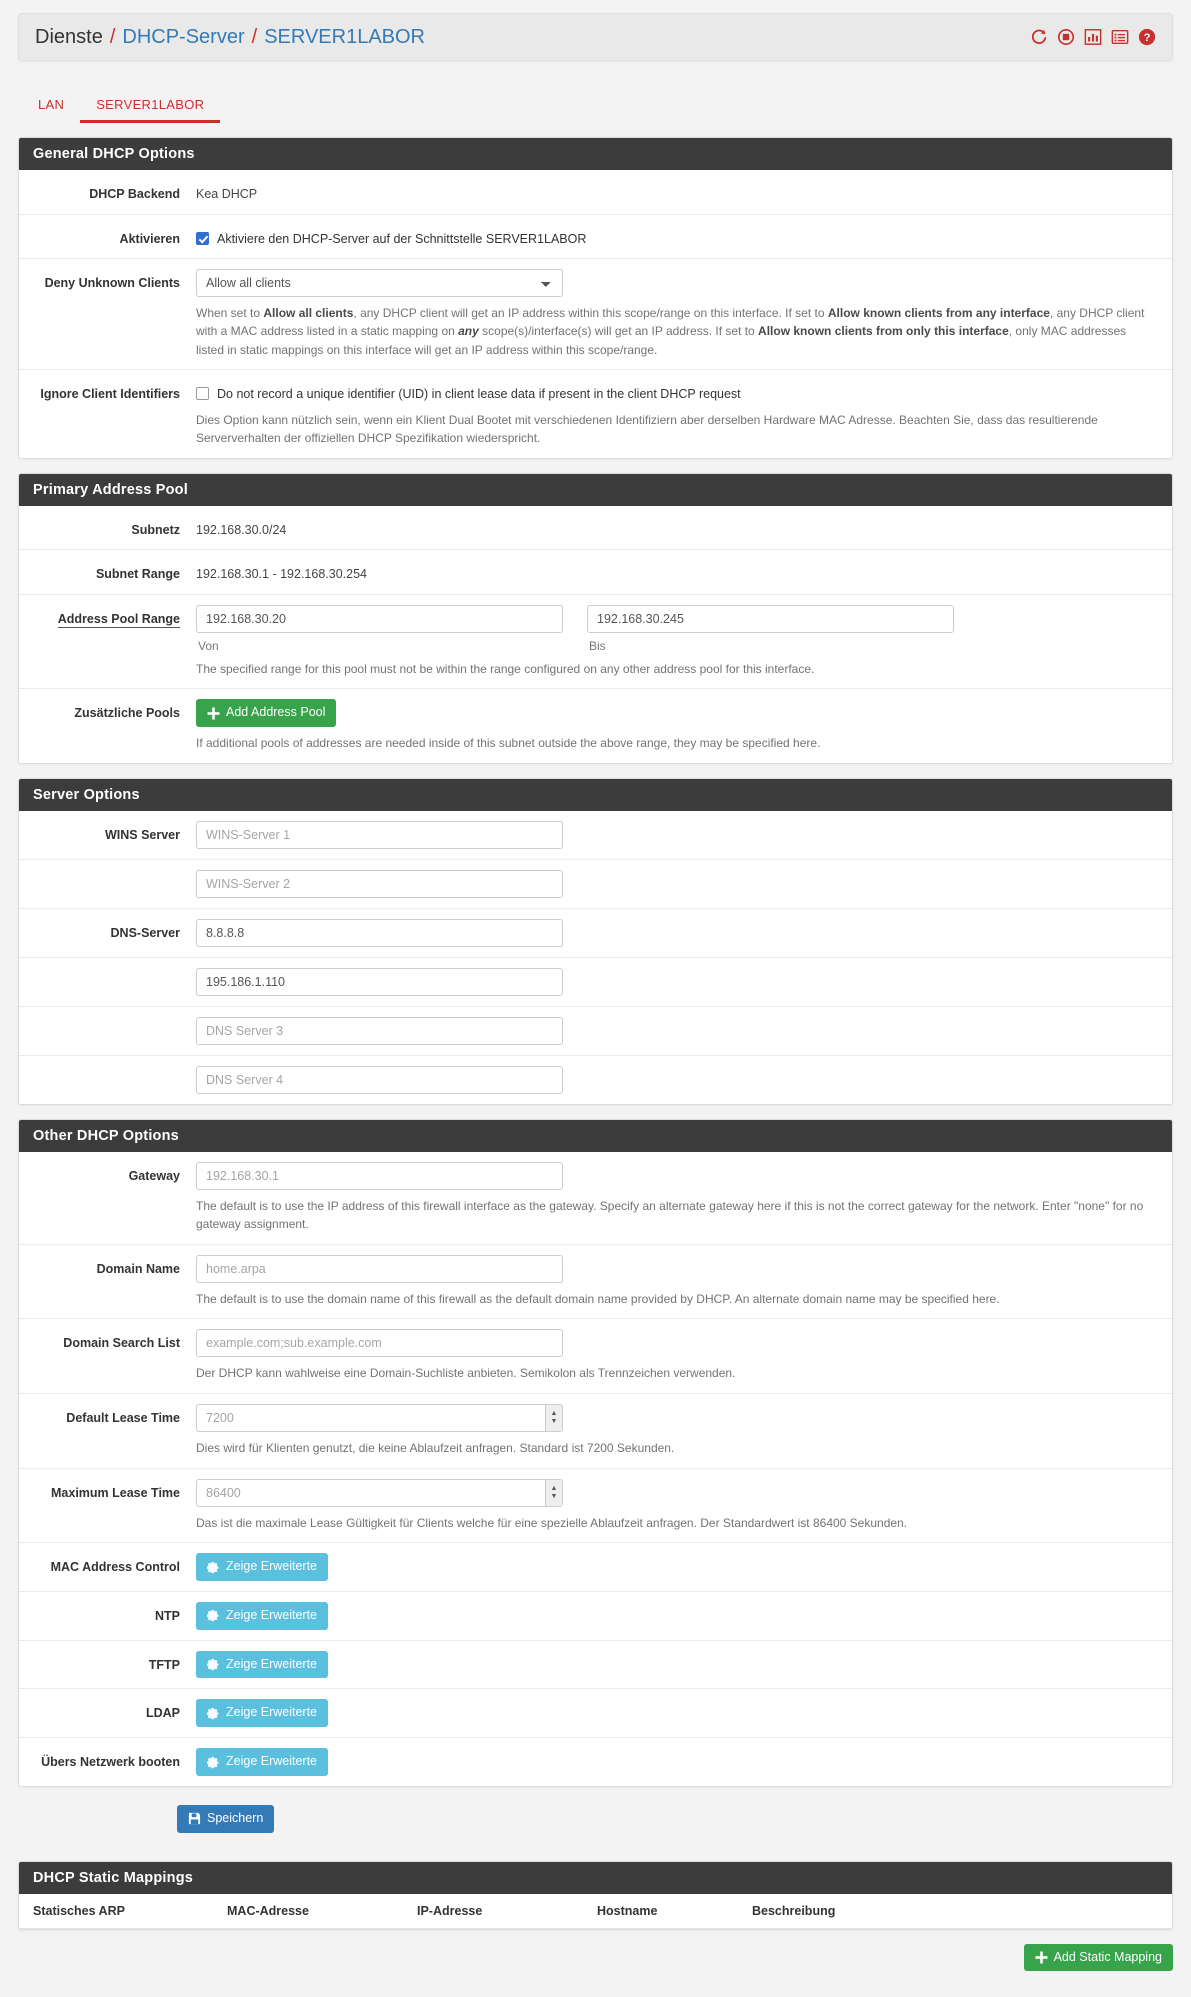 The width and height of the screenshot is (1191, 1997). I want to click on column-statisches-arp: Statisches ARP, so click(119, 1911).